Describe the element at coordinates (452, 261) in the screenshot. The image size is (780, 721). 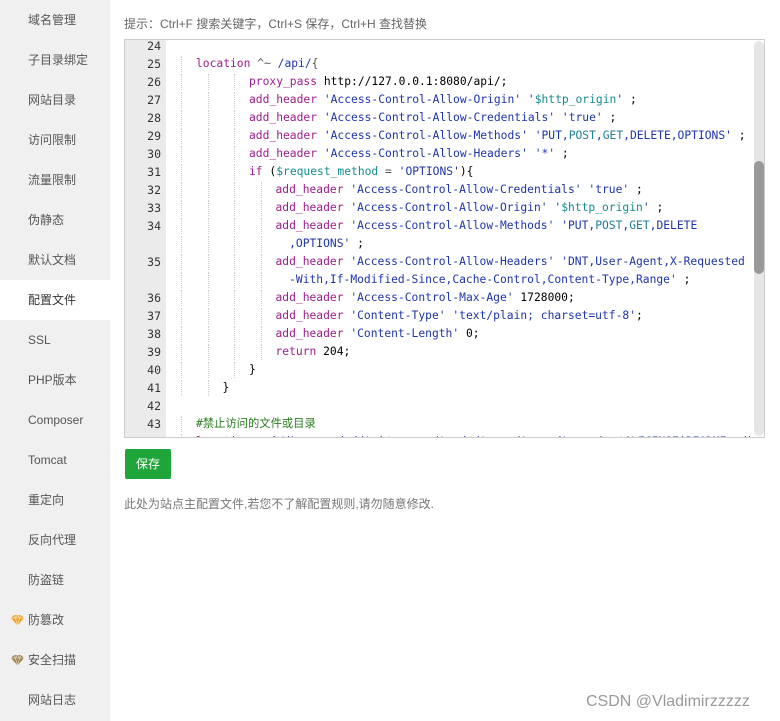
I see `code-token: 'Access-Control-Allow-Headers'` at that location.